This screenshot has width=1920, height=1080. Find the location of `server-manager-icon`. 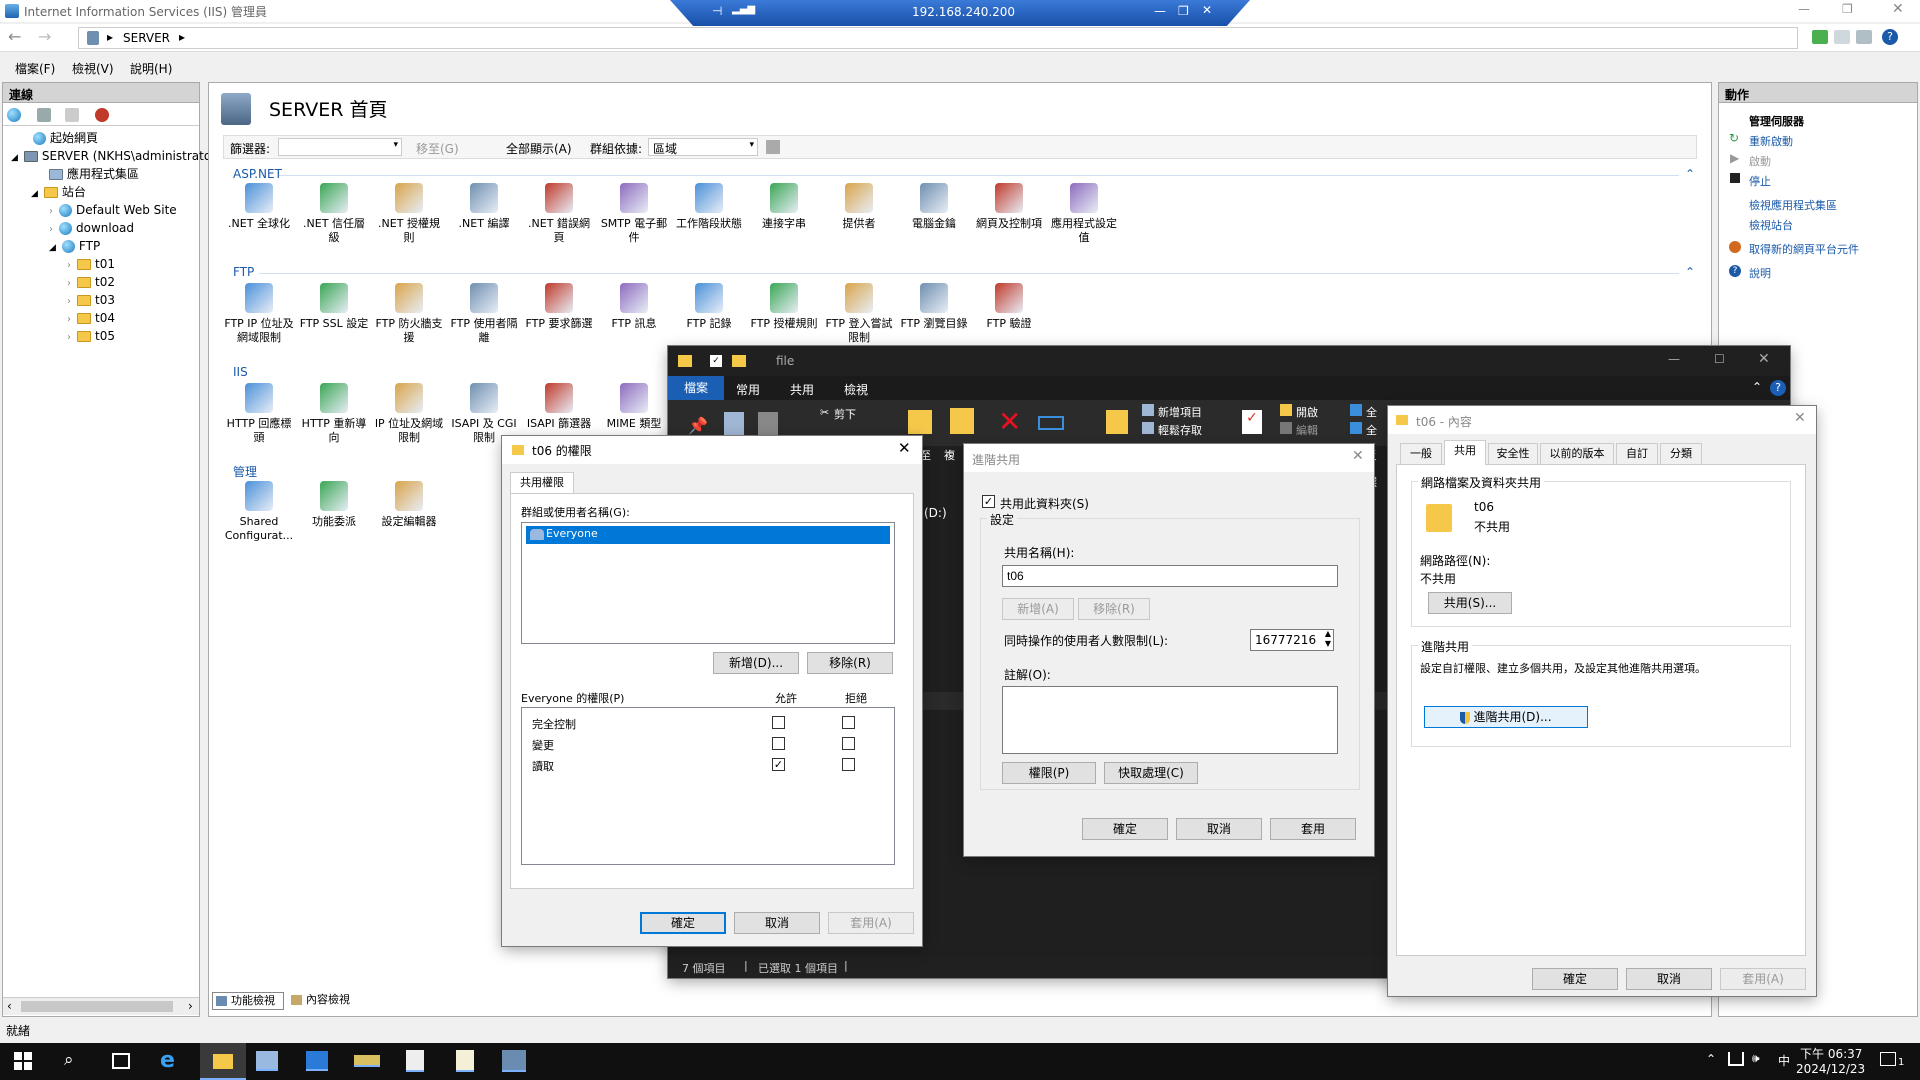

server-manager-icon is located at coordinates (267, 1061).